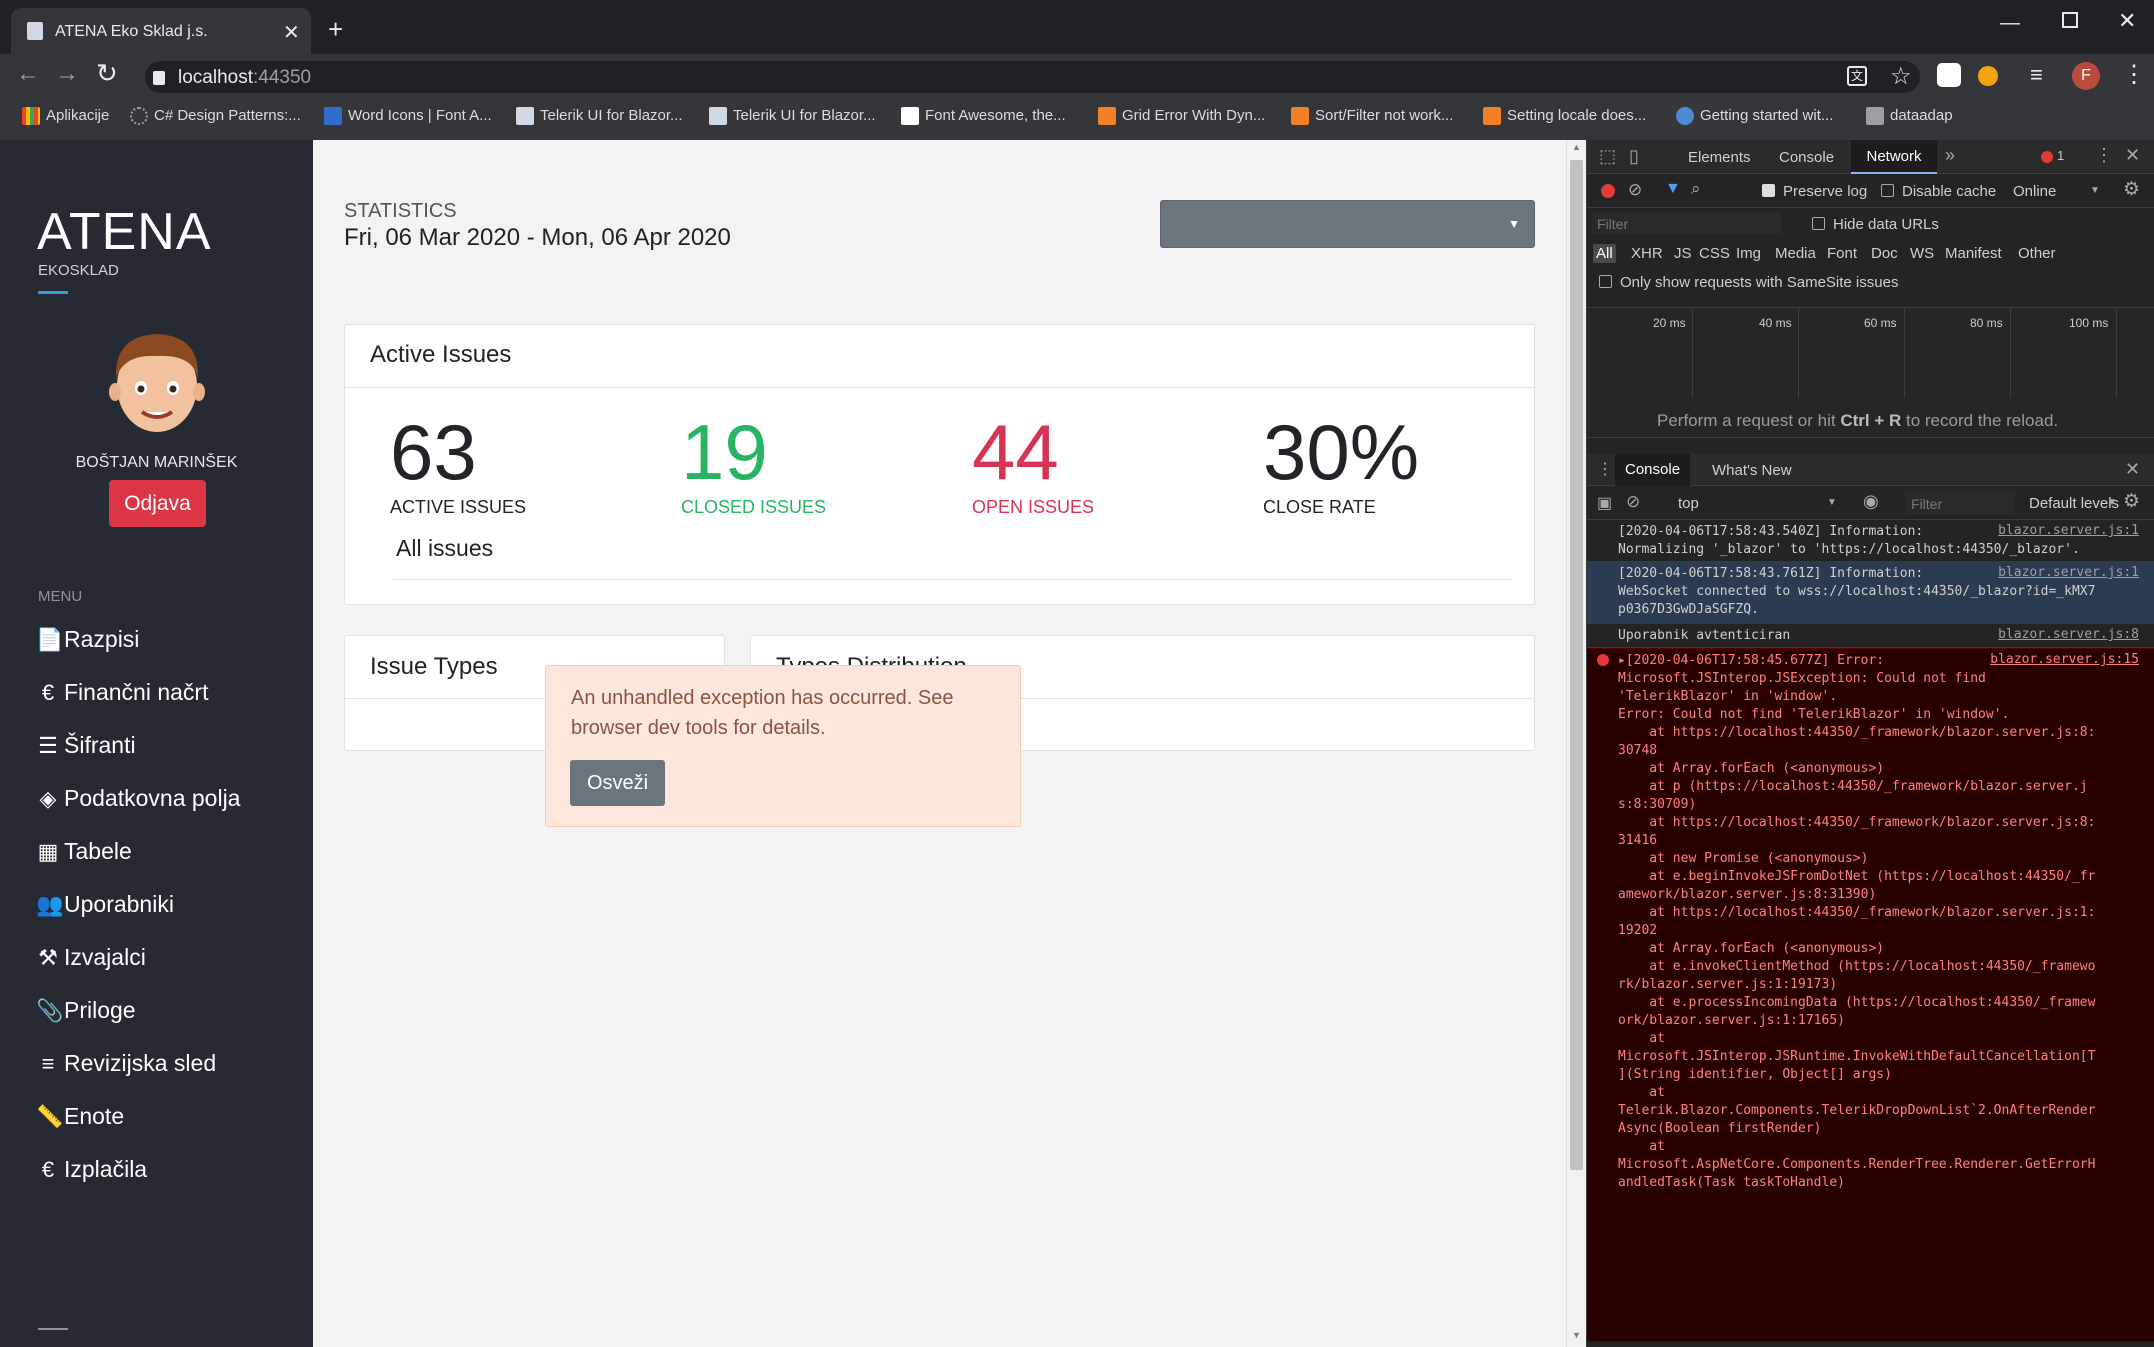 The height and width of the screenshot is (1347, 2154). Describe the element at coordinates (1576, 1335) in the screenshot. I see `scroll-down-icon: ▼` at that location.